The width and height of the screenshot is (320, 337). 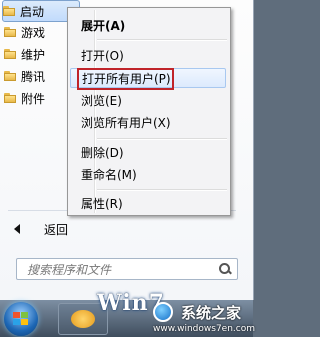 What do you see at coordinates (69, 269) in the screenshot?
I see `search-placeholder: 搜索程序和文件` at bounding box center [69, 269].